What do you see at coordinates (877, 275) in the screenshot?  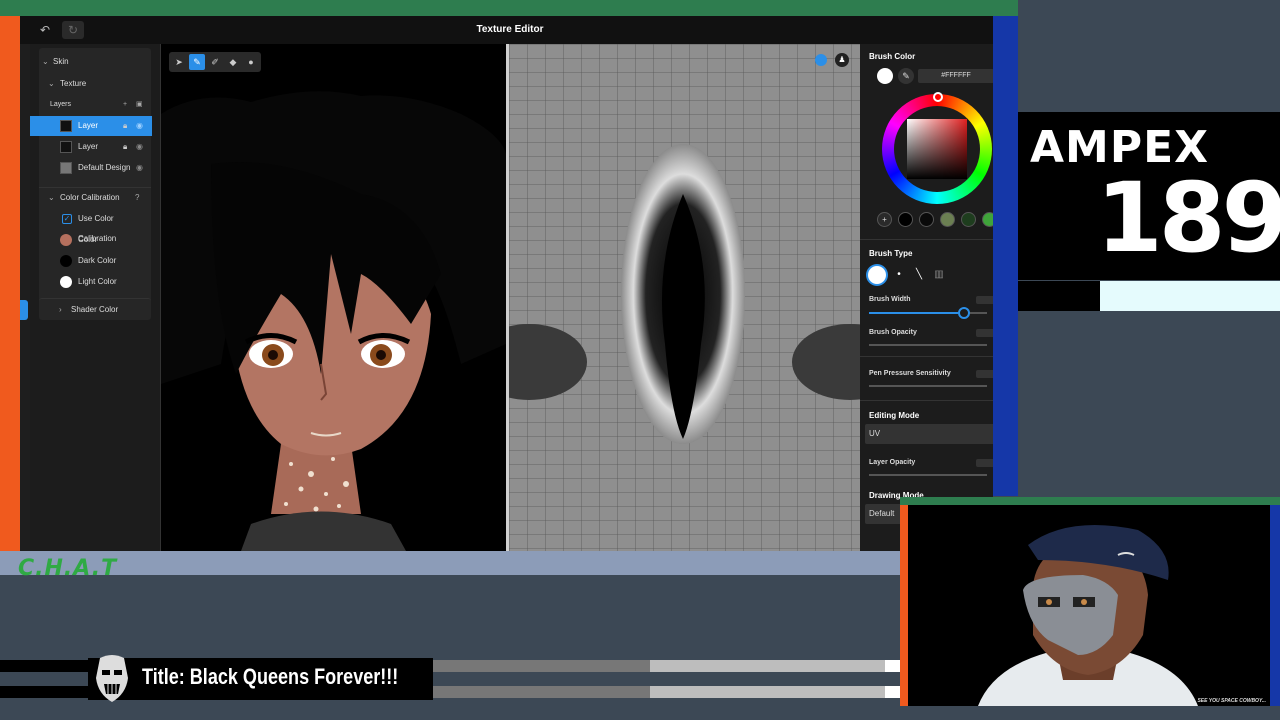 I see `round-brush-icon` at bounding box center [877, 275].